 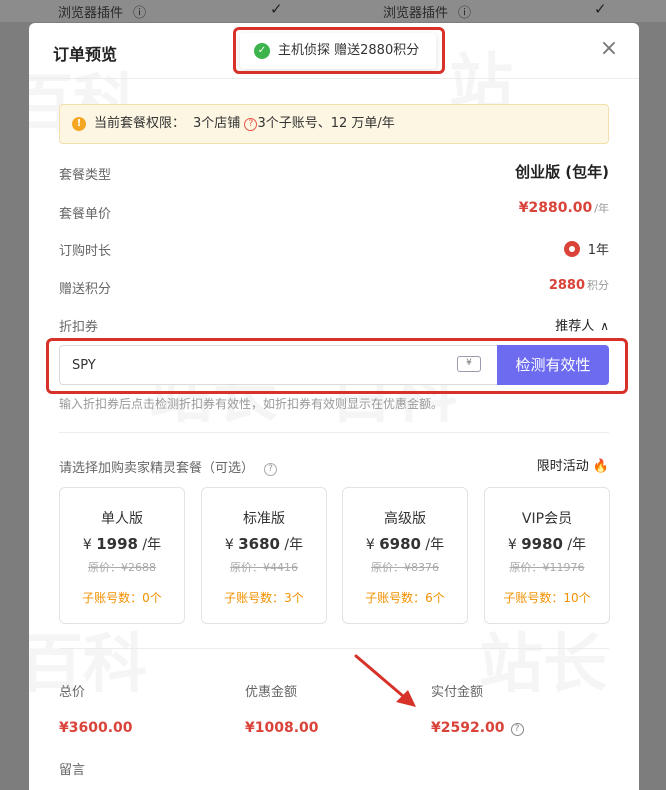 What do you see at coordinates (555, 208) in the screenshot?
I see `unit-price-value: ¥2880.00` at bounding box center [555, 208].